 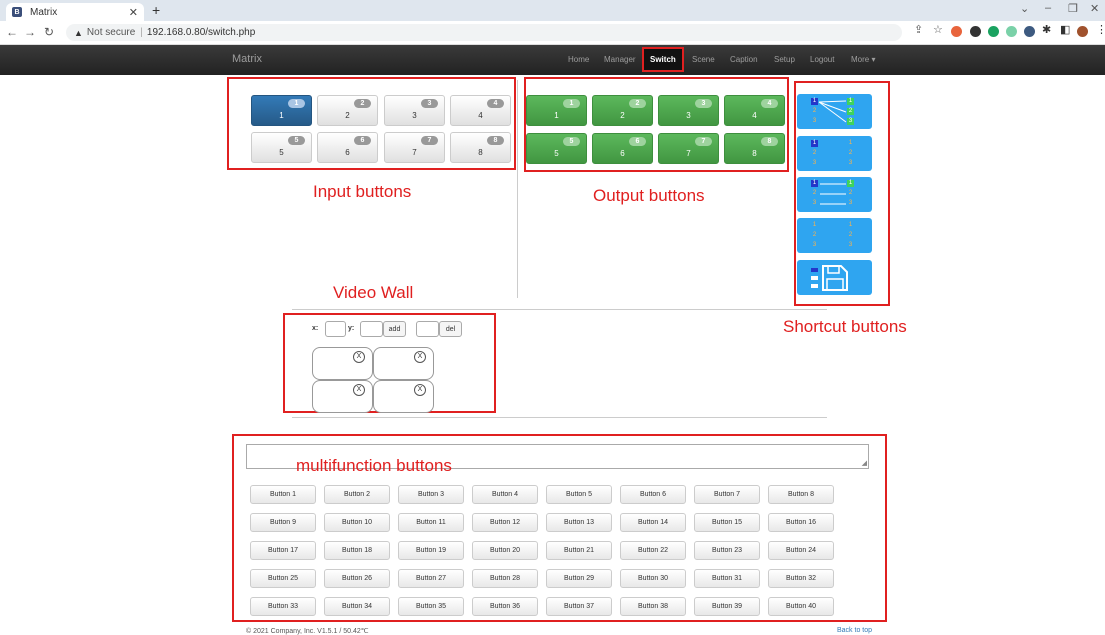 I want to click on y-input, so click(x=371, y=329).